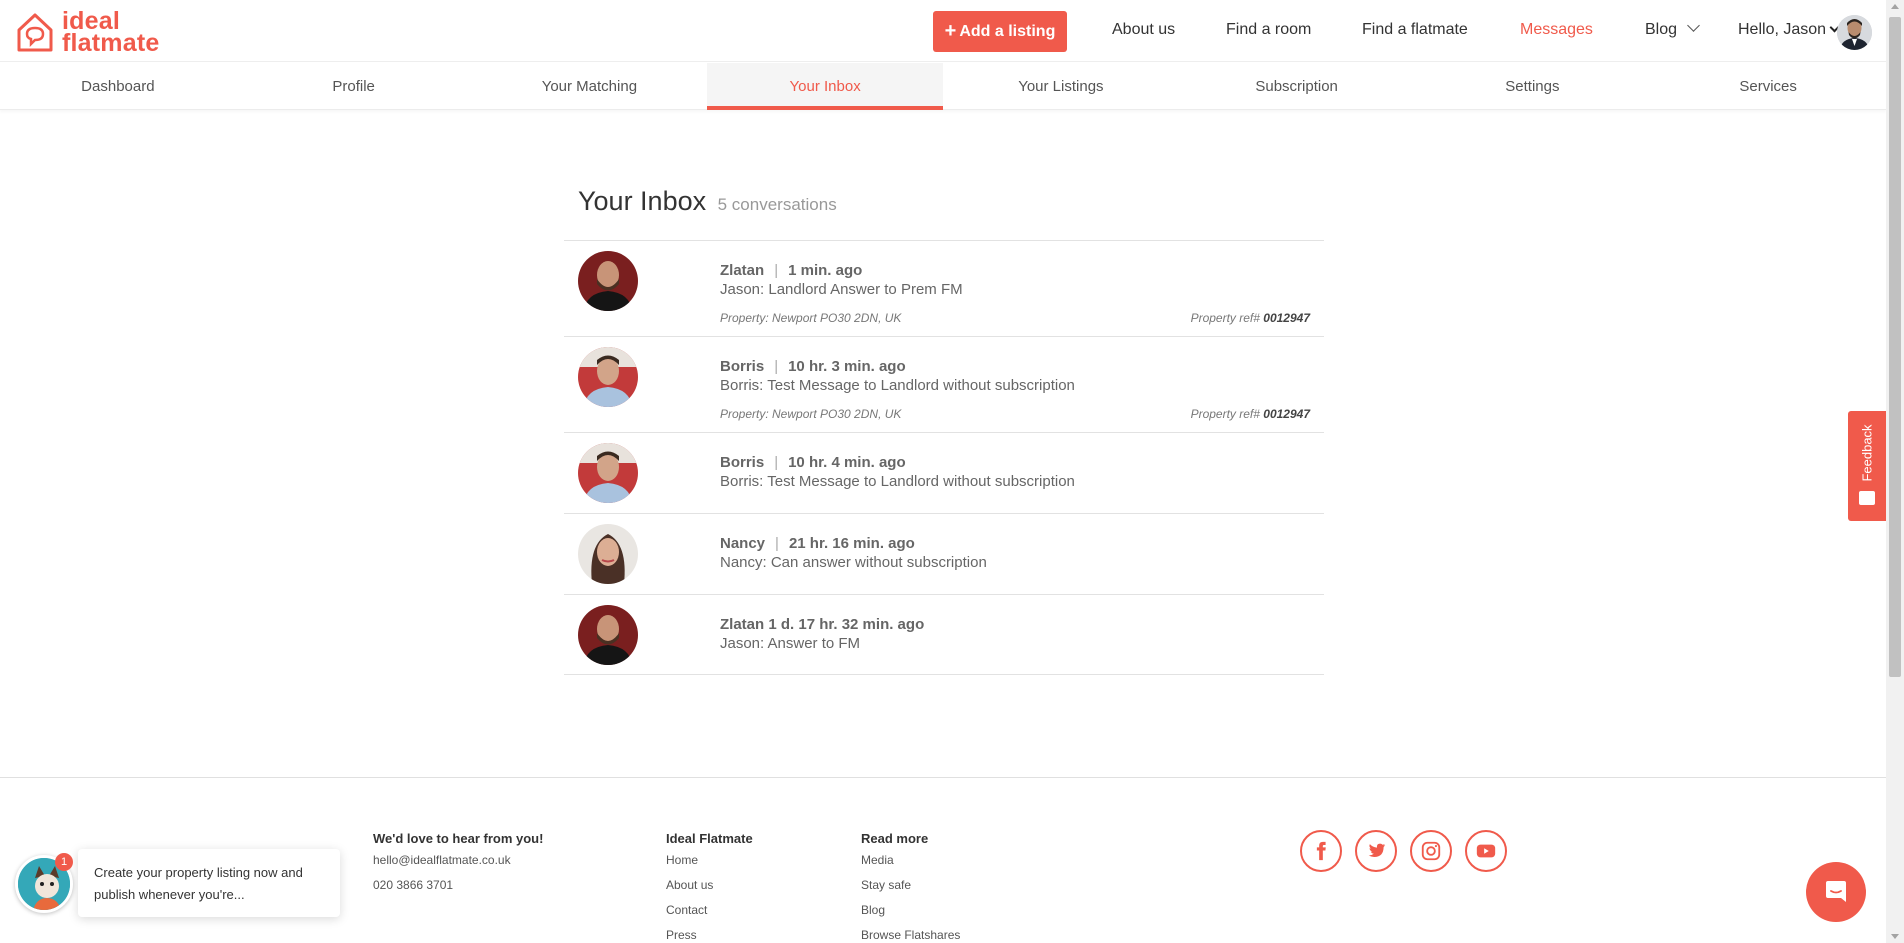 This screenshot has width=1904, height=943. I want to click on tab-settings: Settings, so click(1533, 86).